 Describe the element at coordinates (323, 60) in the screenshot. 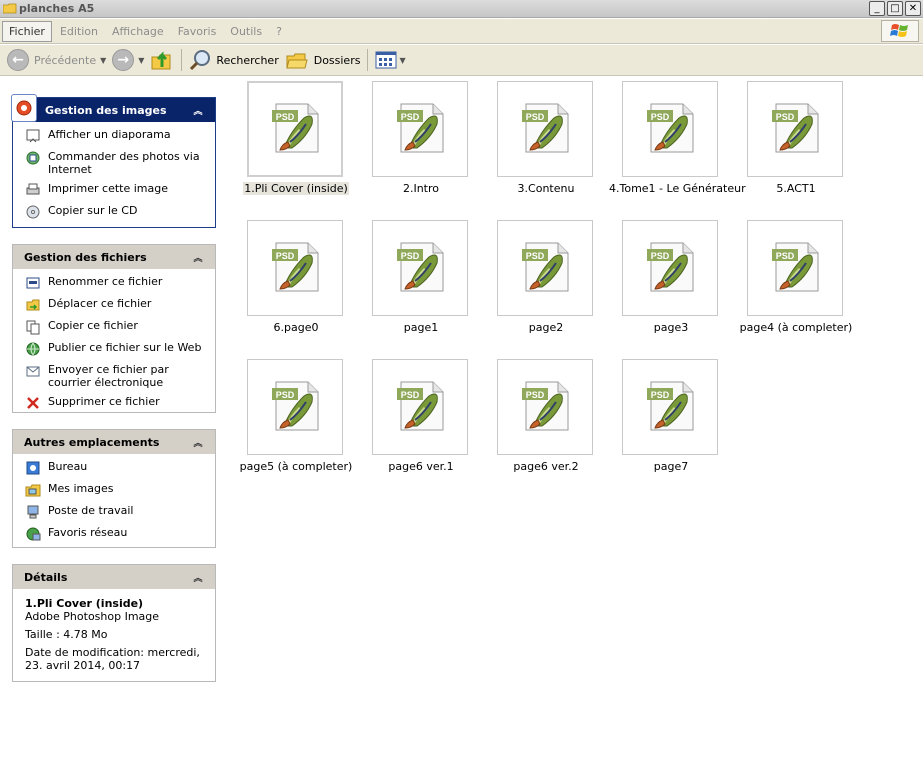

I see `folders-button: Dossiers` at that location.